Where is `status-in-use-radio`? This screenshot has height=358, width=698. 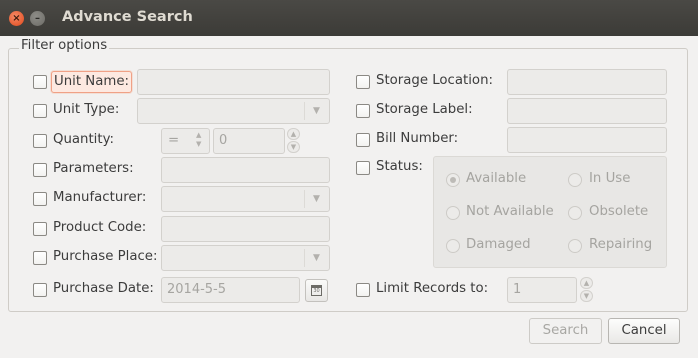
status-in-use-radio is located at coordinates (575, 180).